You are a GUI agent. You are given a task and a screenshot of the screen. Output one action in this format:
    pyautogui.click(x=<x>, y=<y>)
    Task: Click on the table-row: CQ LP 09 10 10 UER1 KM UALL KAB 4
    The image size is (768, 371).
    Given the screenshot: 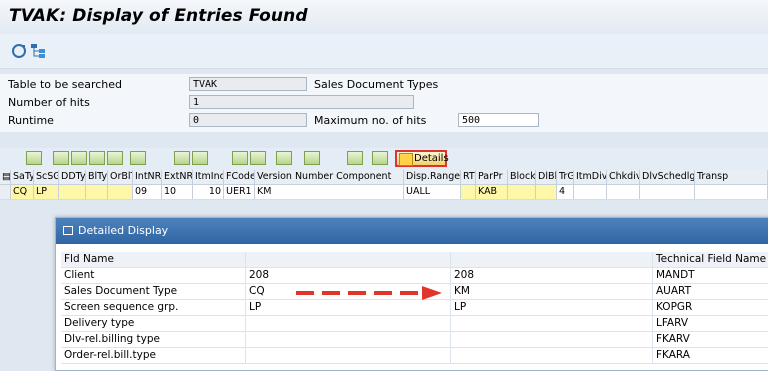 What is the action you would take?
    pyautogui.click(x=384, y=192)
    